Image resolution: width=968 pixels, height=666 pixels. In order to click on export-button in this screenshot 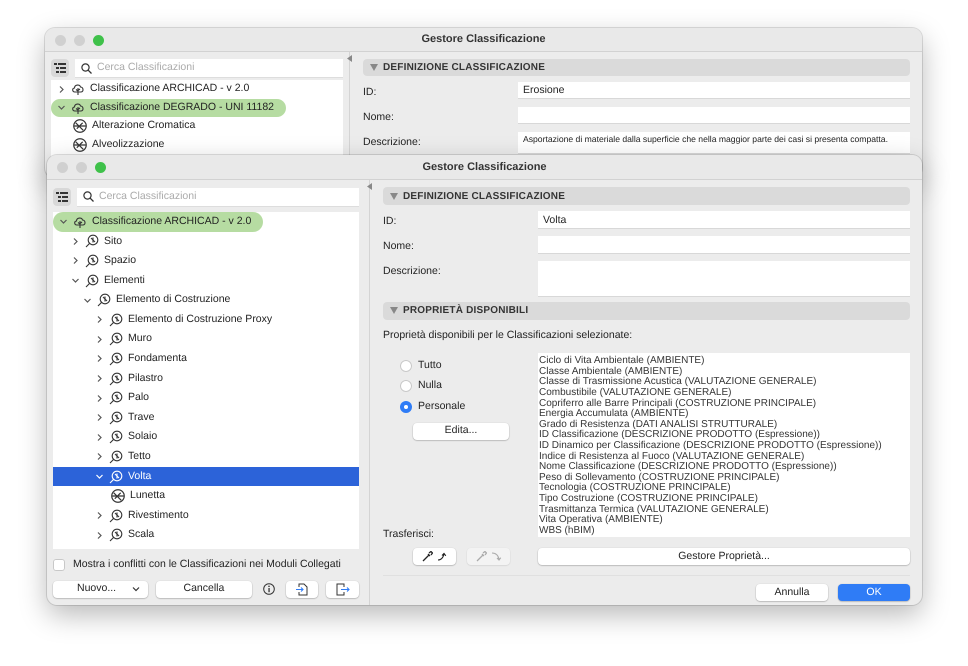, I will do `click(342, 589)`.